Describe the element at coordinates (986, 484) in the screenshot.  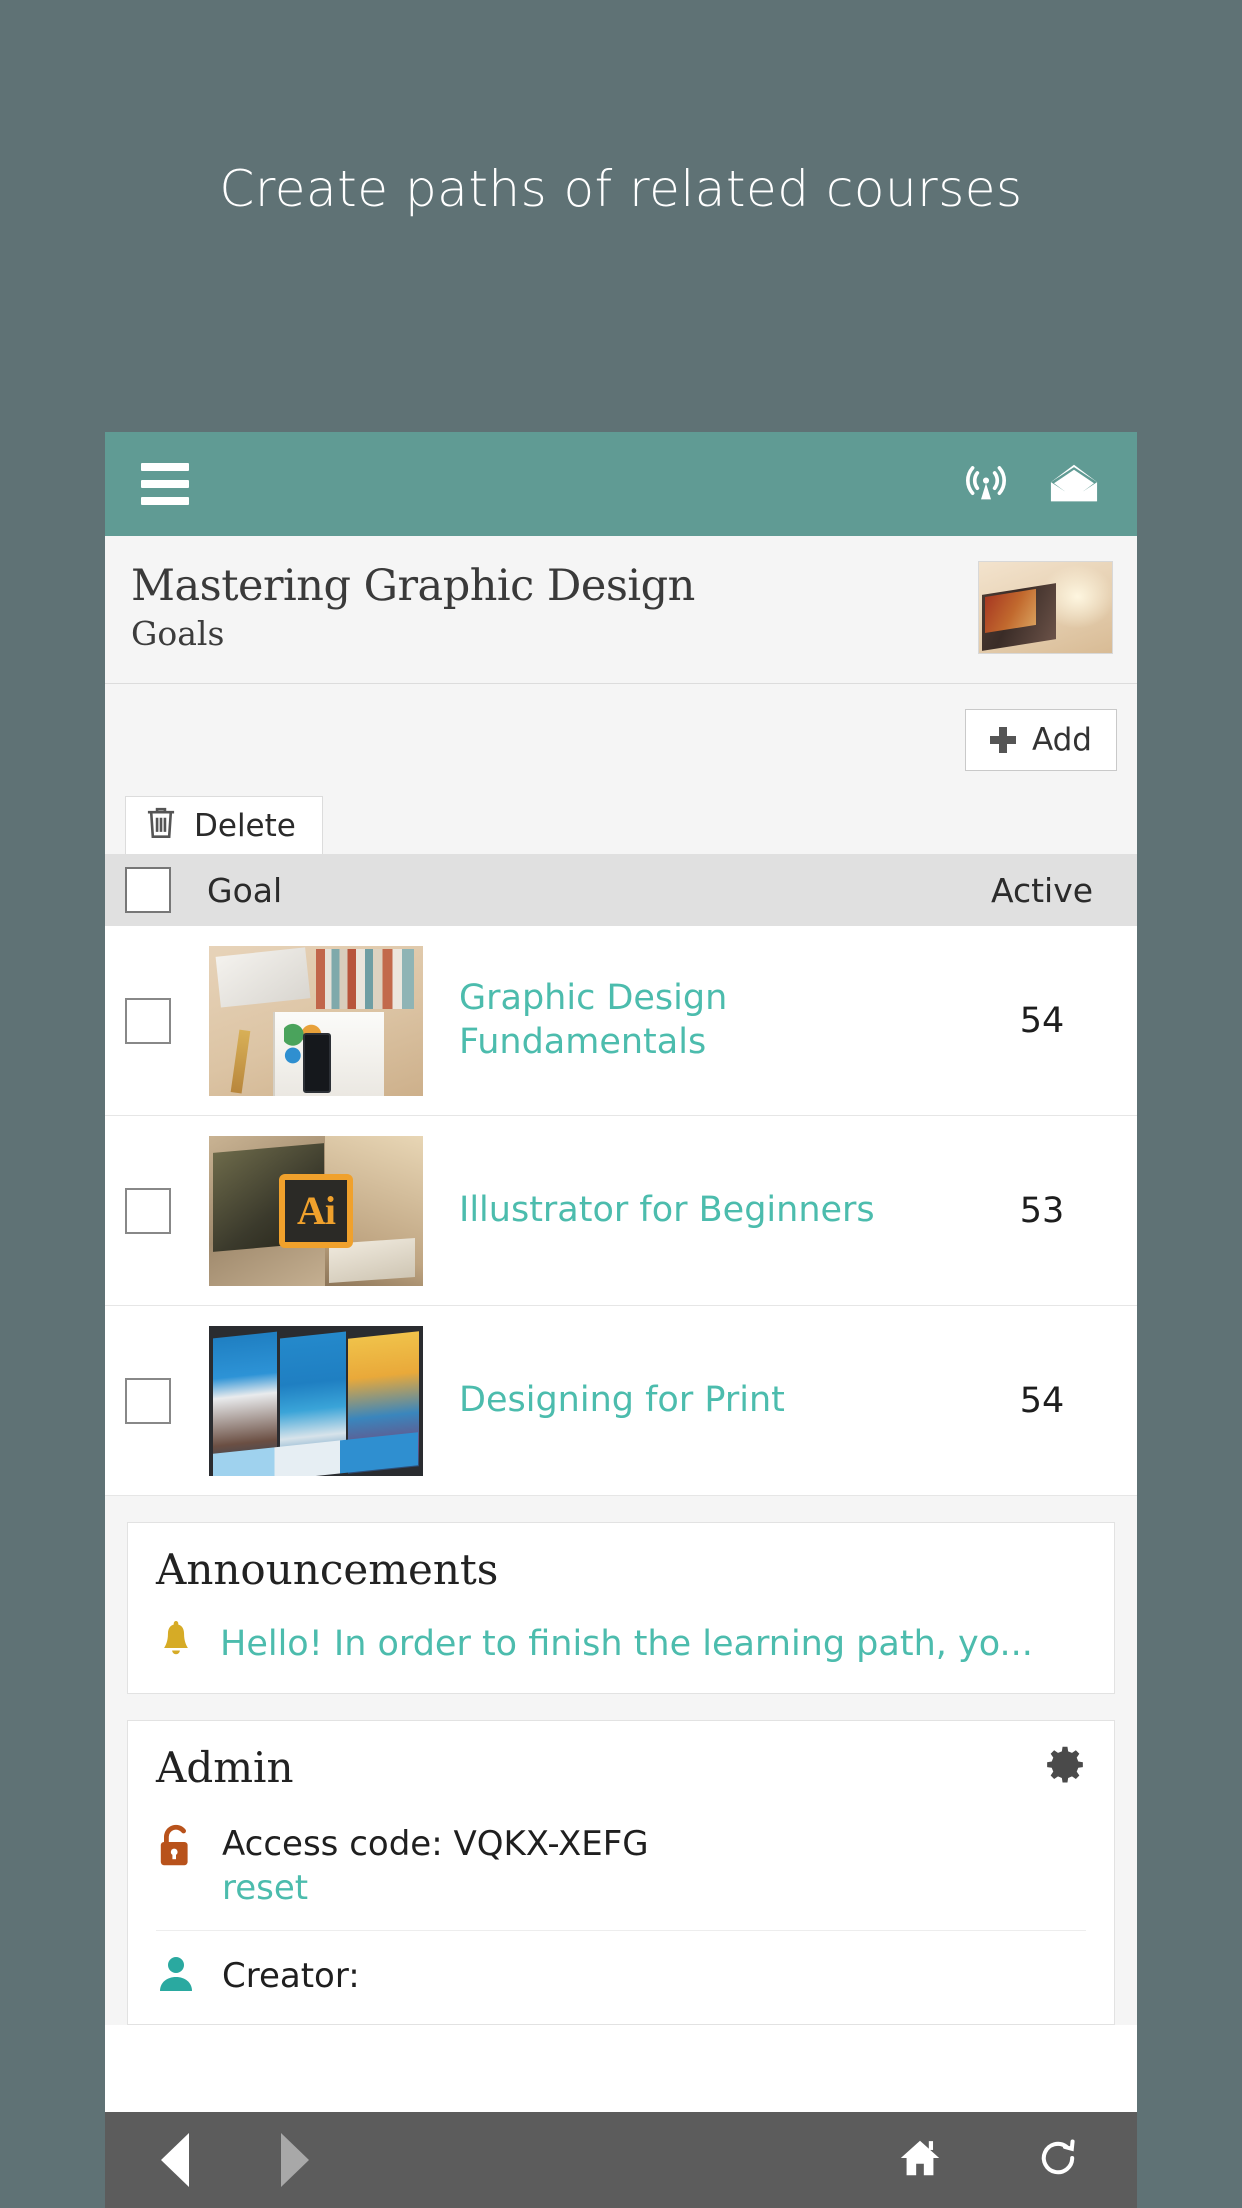
I see `broadcast-icon` at that location.